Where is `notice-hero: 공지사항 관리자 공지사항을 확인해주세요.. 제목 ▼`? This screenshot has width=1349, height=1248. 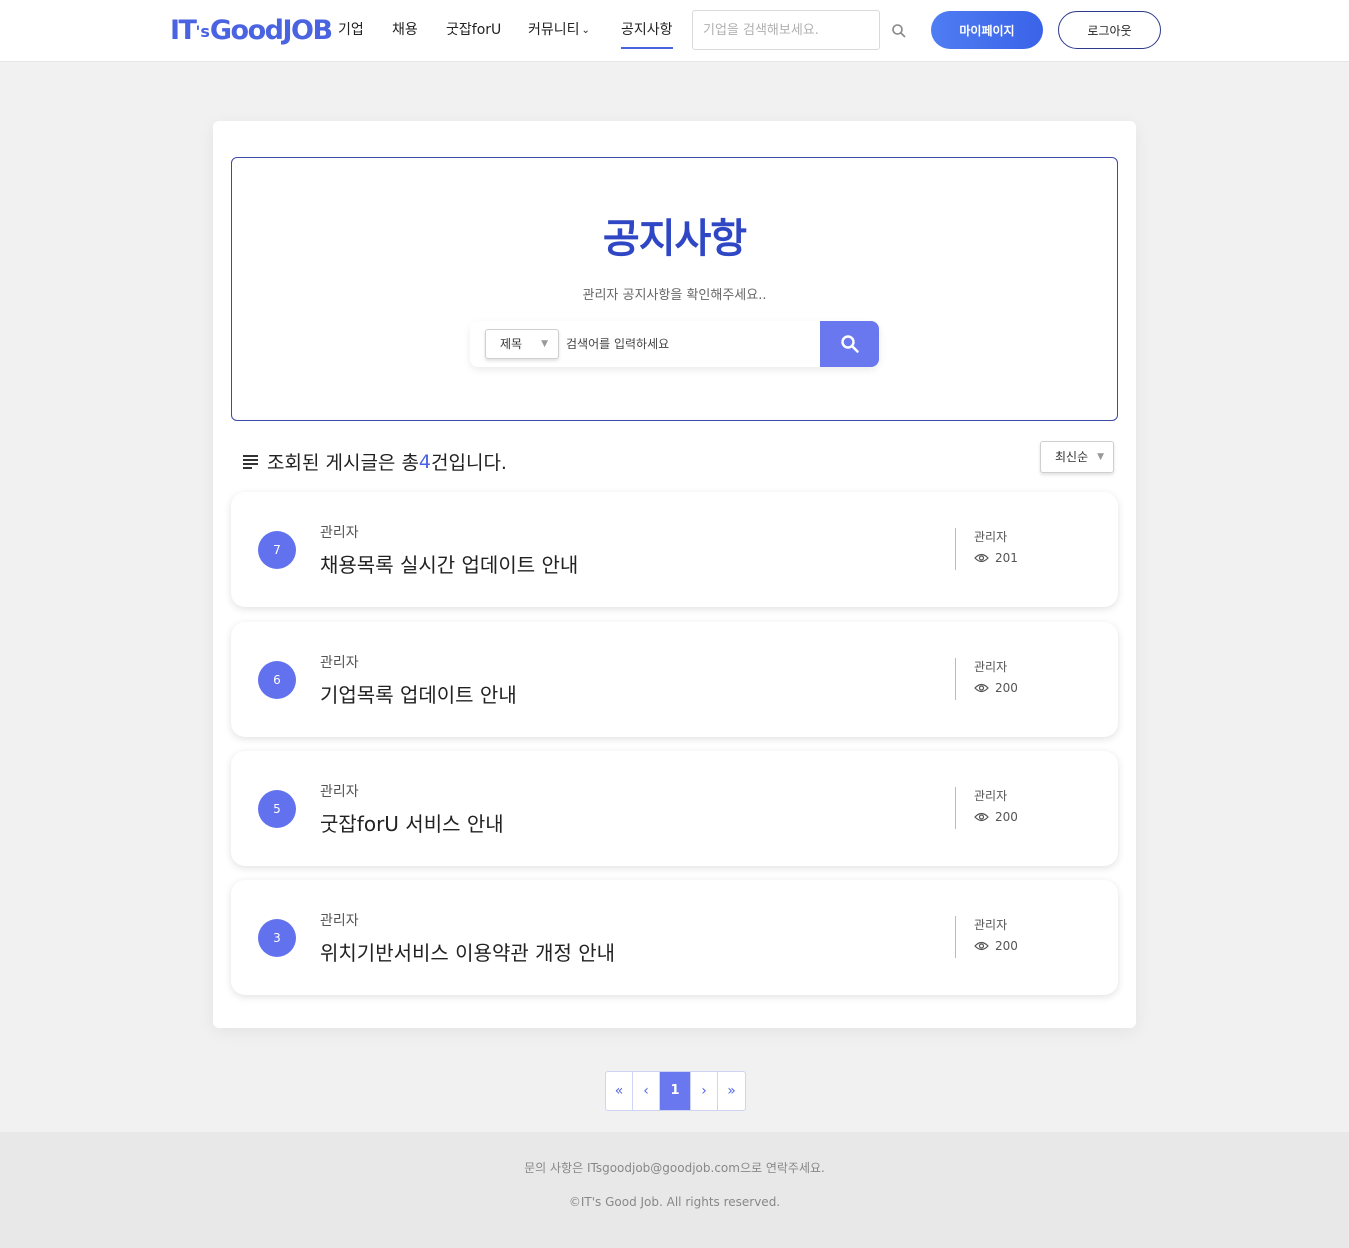
notice-hero: 공지사항 관리자 공지사항을 확인해주세요.. 제목 ▼ is located at coordinates (674, 289).